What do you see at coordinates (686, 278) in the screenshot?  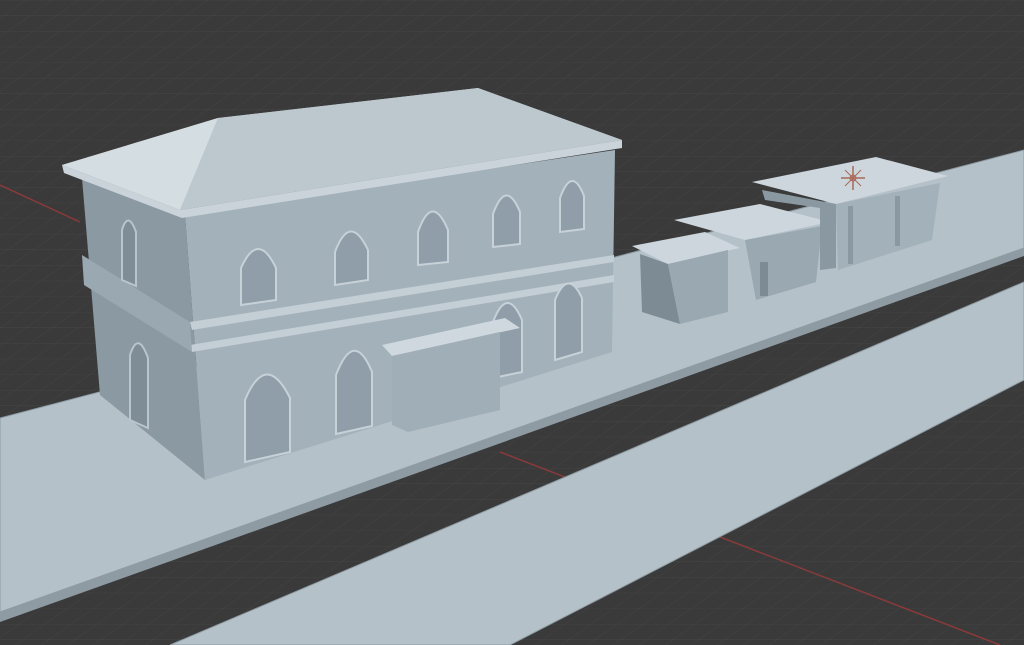 I see `outbuilding-small` at bounding box center [686, 278].